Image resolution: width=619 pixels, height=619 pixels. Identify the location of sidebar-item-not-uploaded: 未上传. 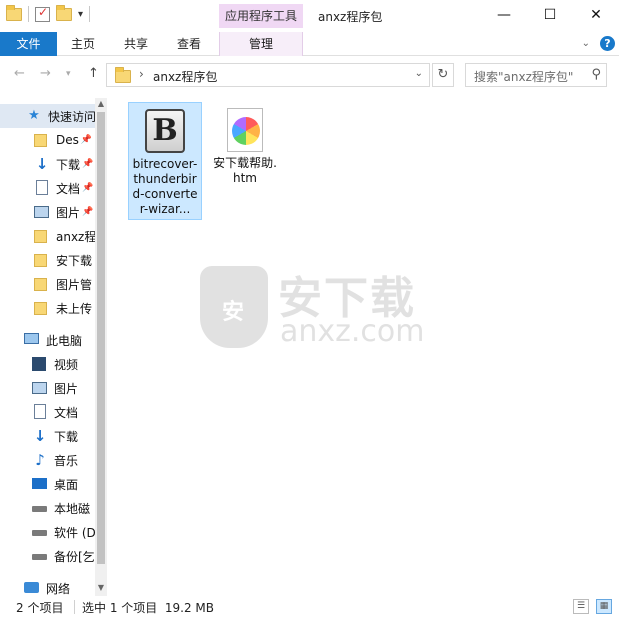
(48, 308).